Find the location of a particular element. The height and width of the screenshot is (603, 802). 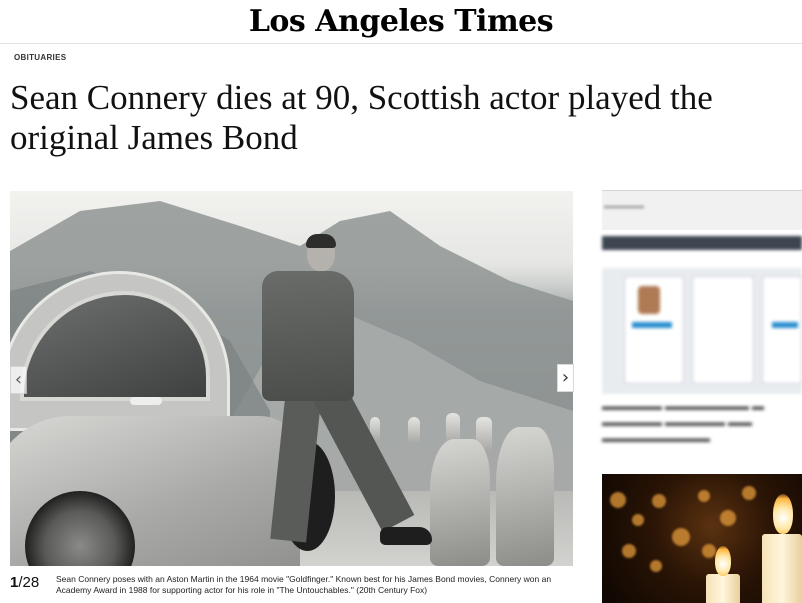

man-hair is located at coordinates (321, 241).